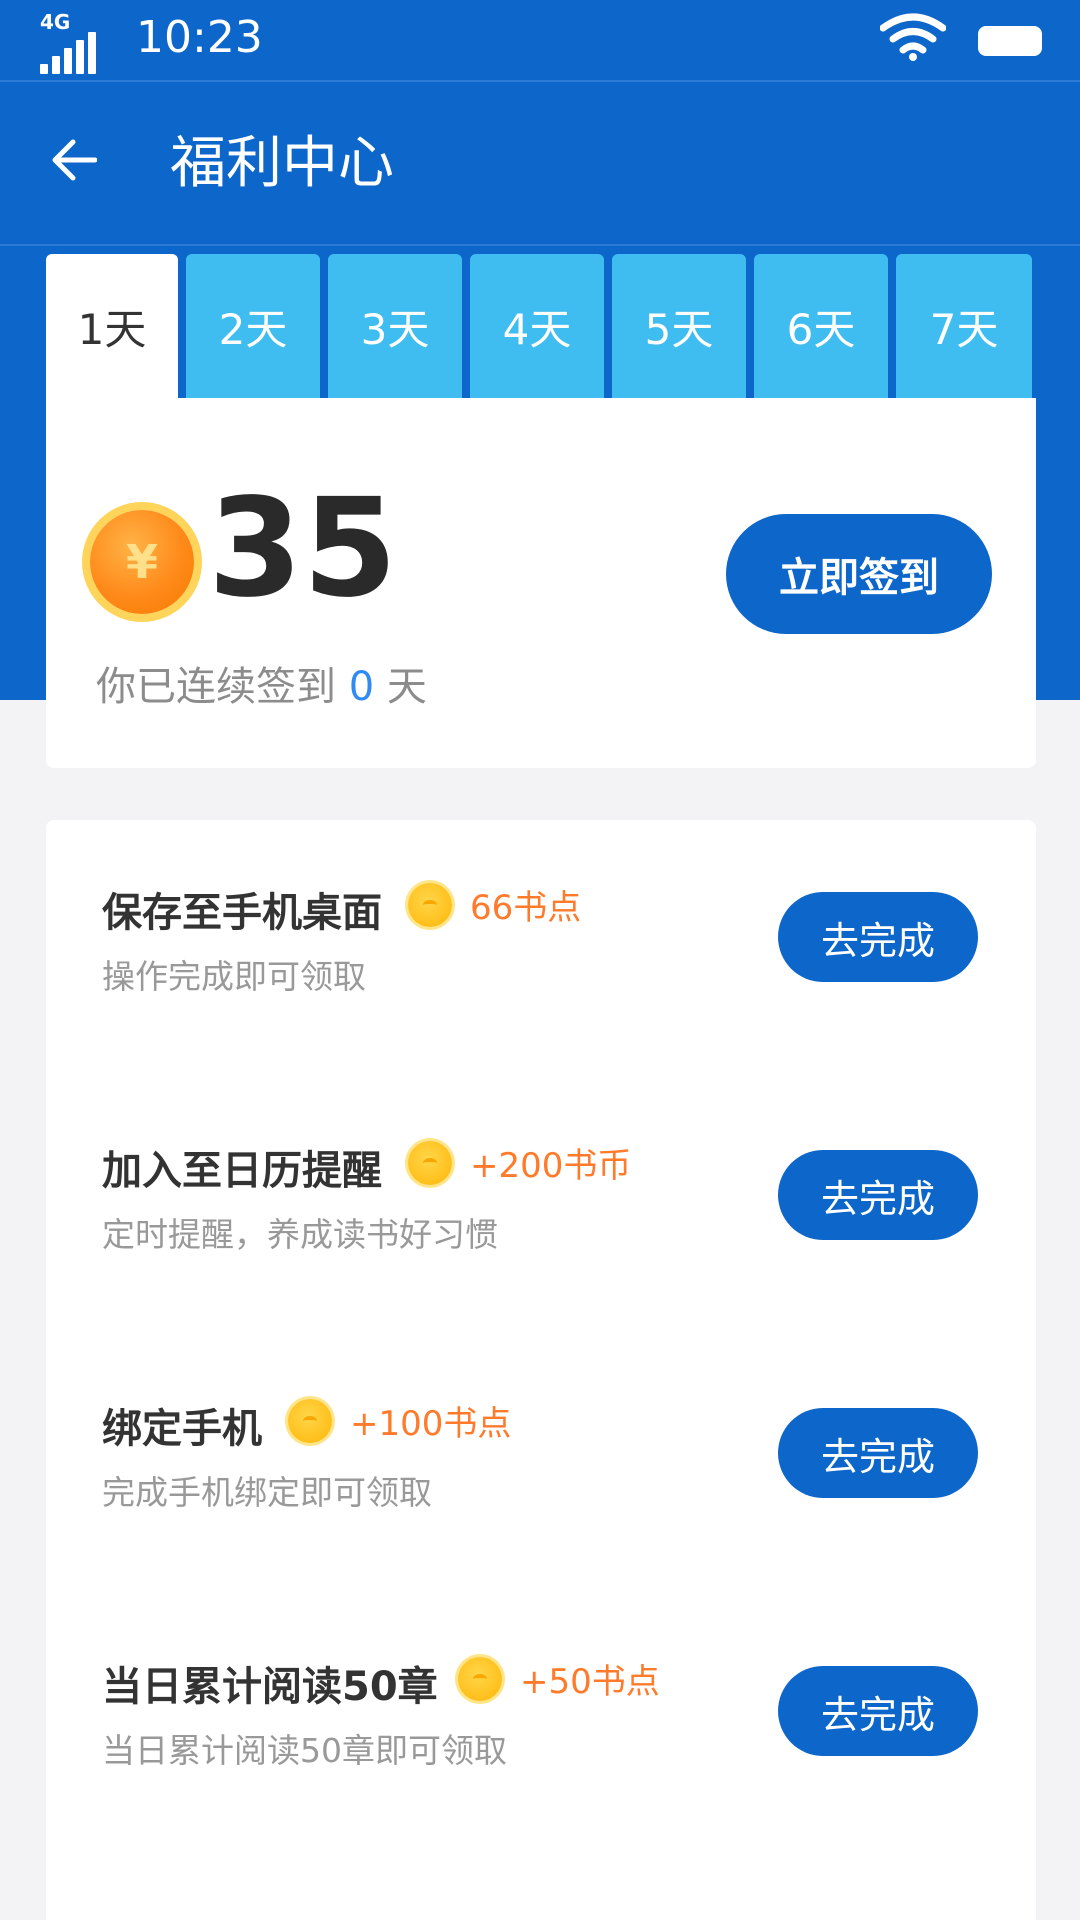  I want to click on status-bar: 4G 10:23, so click(540, 40).